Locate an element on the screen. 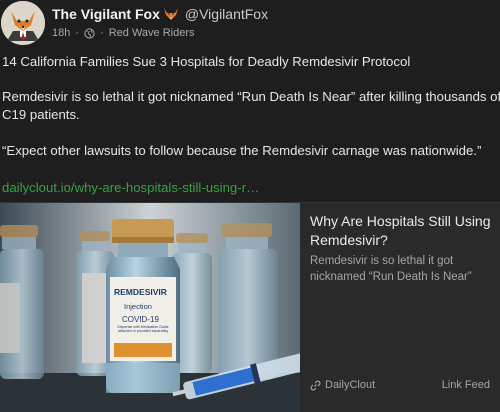 This screenshot has width=500, height=412. card-source: DailyClout is located at coordinates (342, 385).